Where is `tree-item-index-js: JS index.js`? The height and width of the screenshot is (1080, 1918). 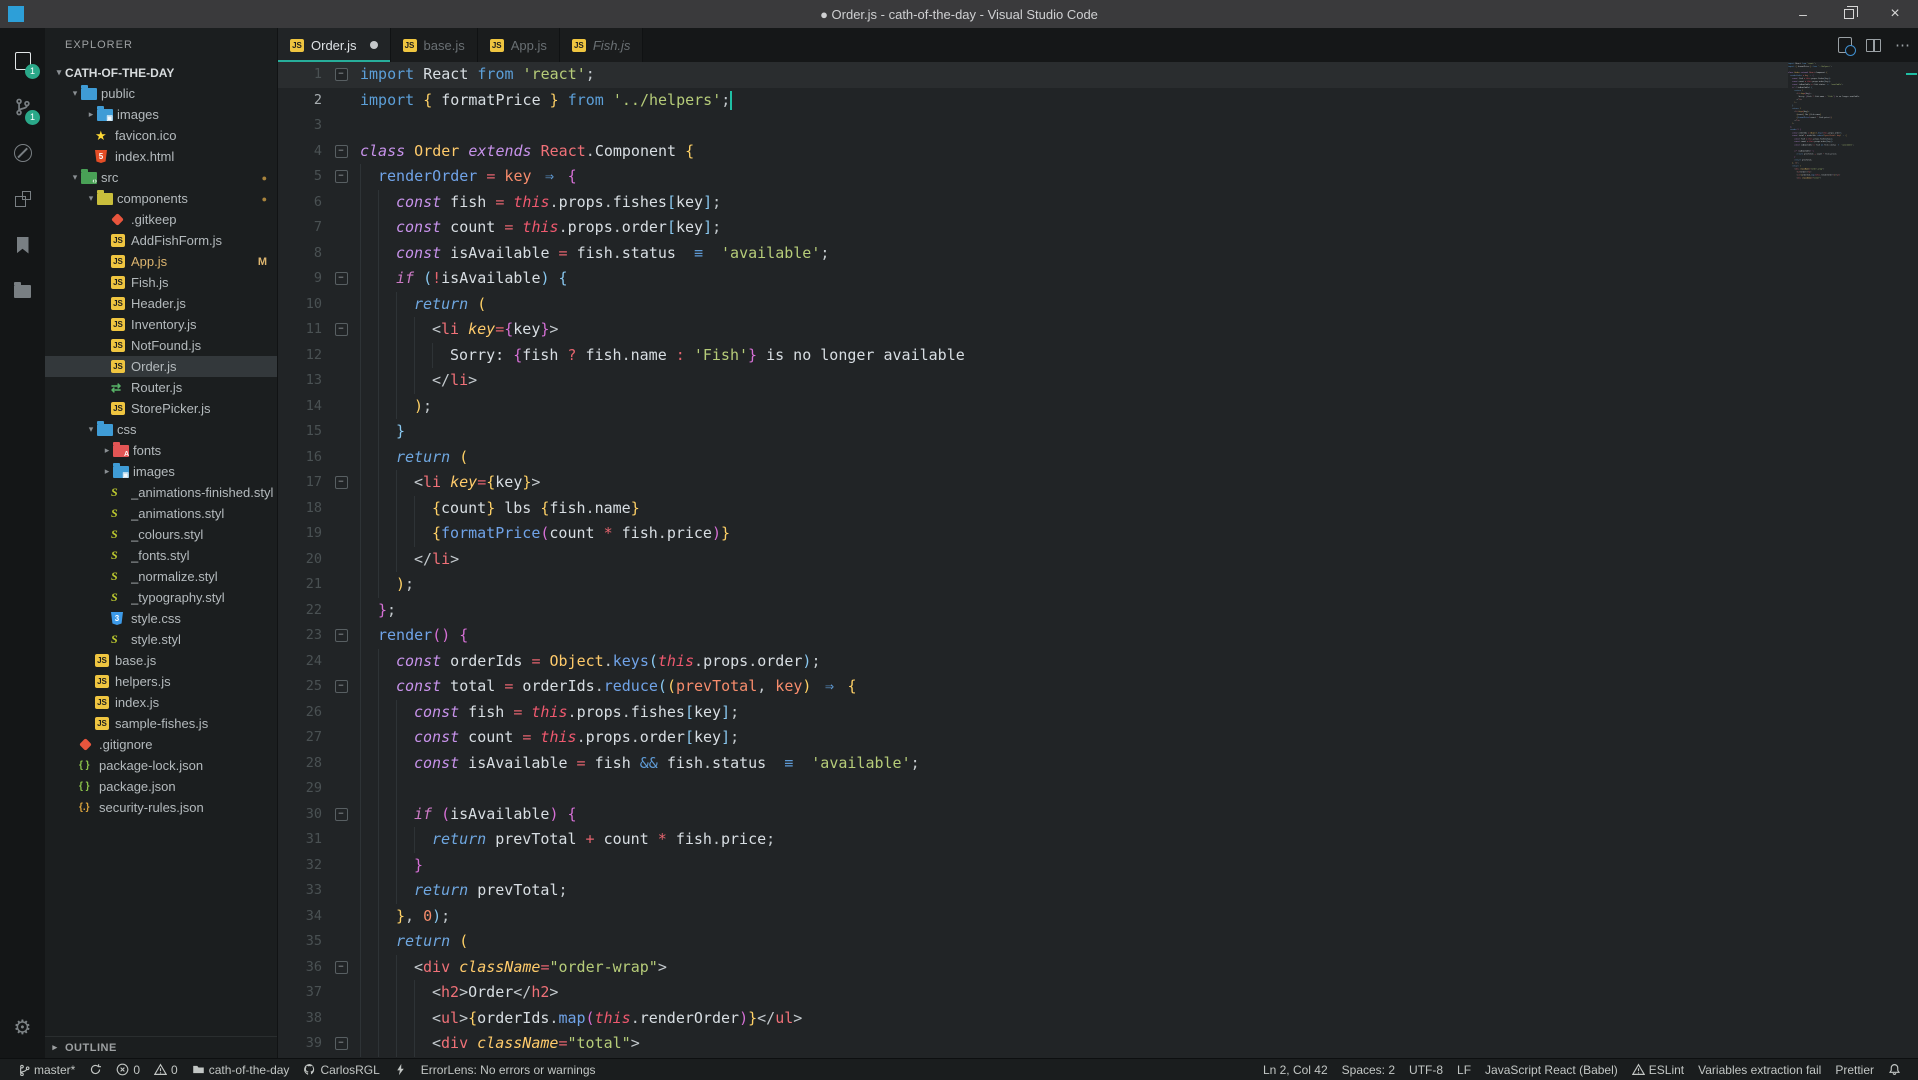
tree-item-index-js: JS index.js is located at coordinates (161, 702).